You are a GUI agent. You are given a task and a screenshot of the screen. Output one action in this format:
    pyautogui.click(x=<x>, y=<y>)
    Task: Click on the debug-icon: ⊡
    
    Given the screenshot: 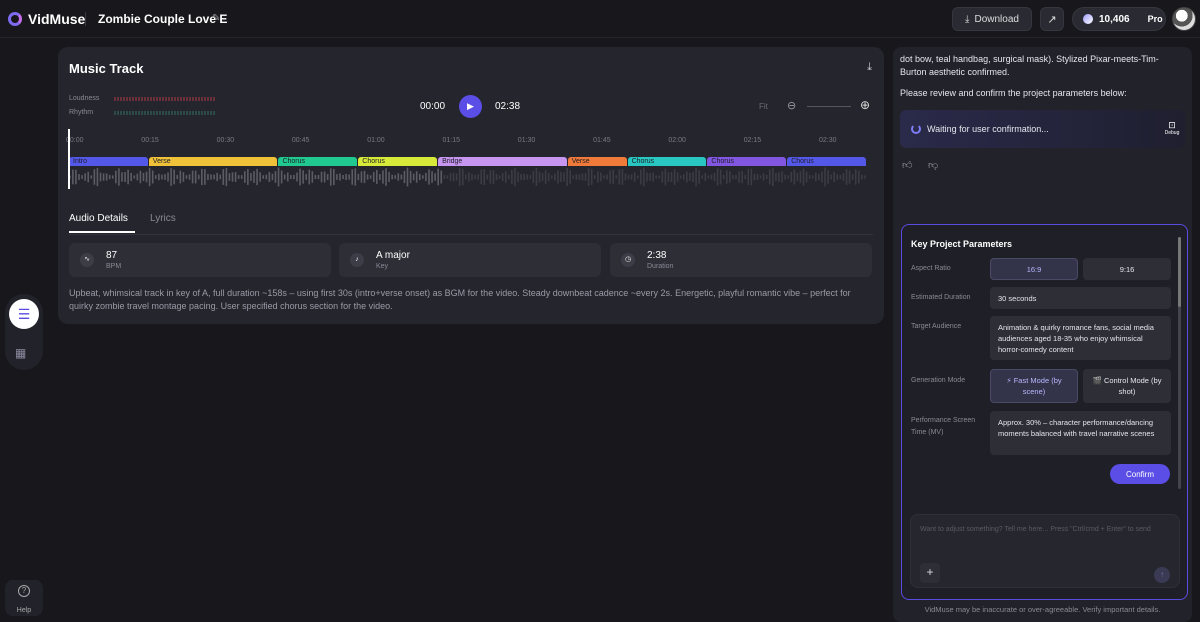 What is the action you would take?
    pyautogui.click(x=1172, y=125)
    